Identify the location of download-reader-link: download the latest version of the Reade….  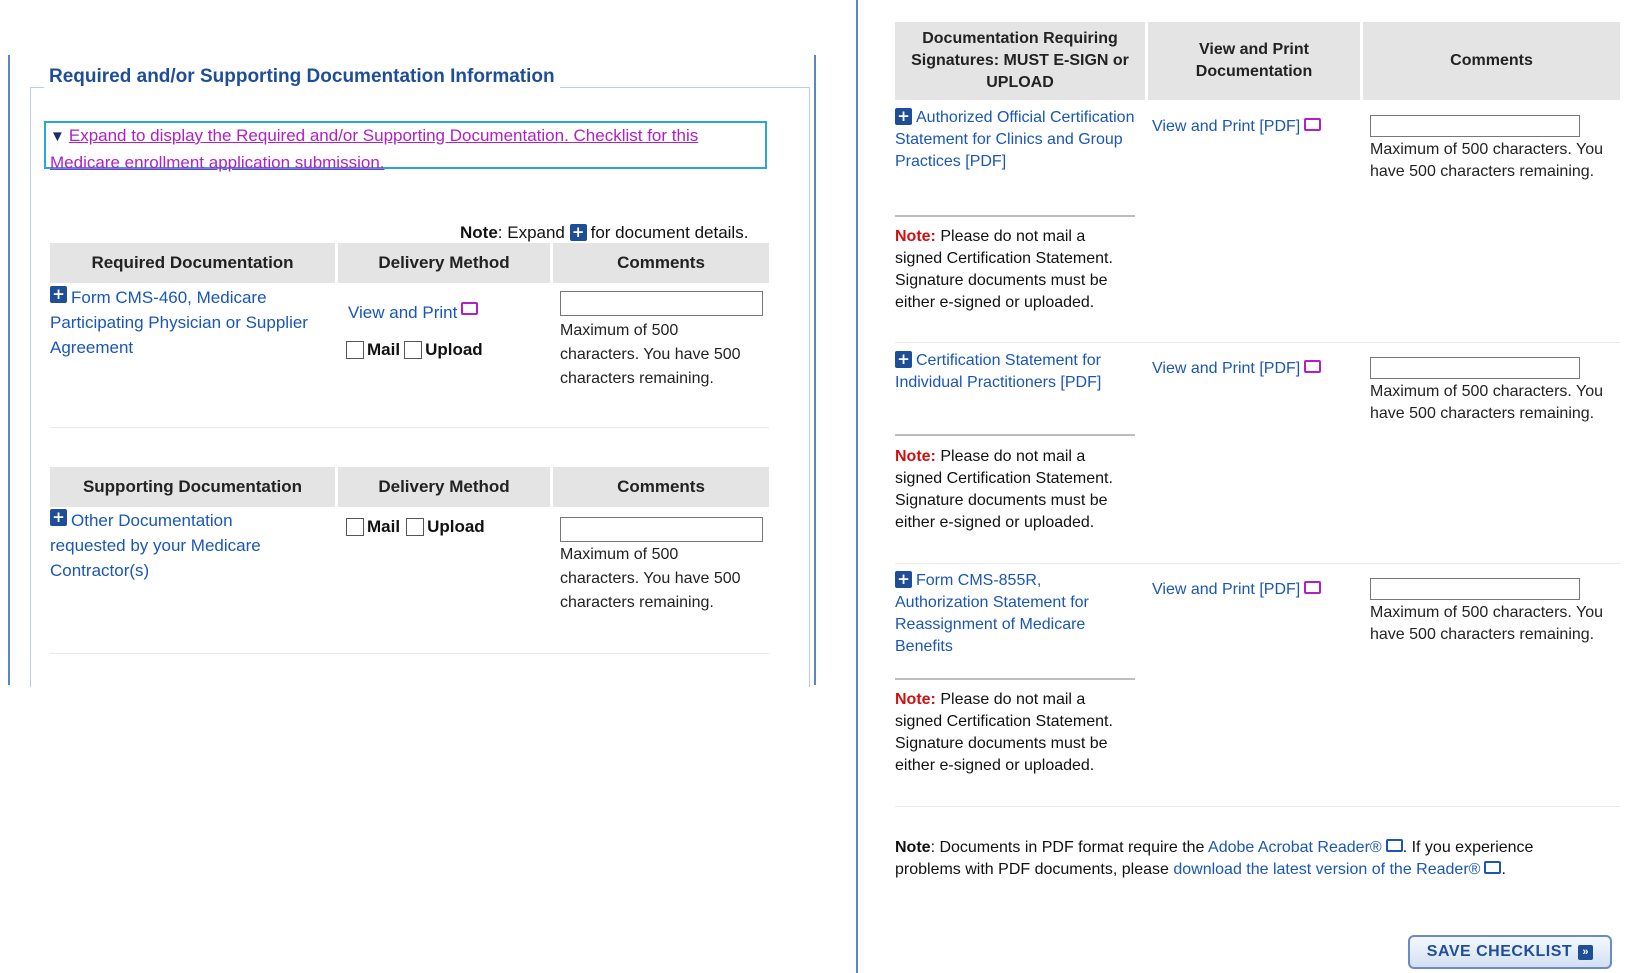
(1326, 869).